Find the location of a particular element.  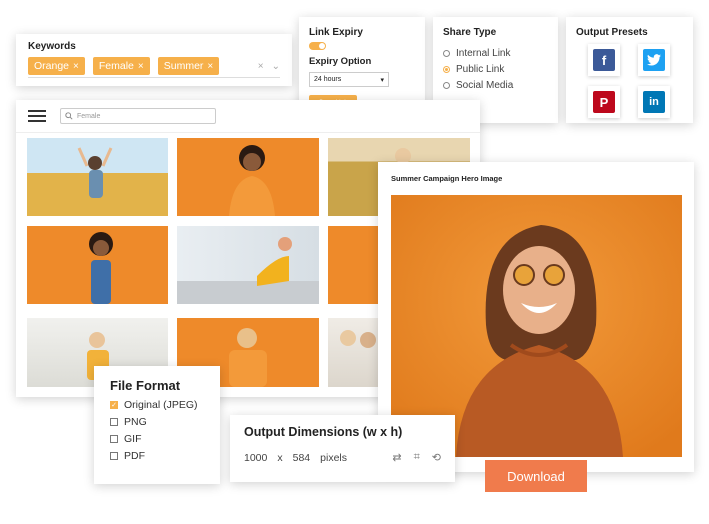

output-presets-title: Output Presets is located at coordinates (612, 32).